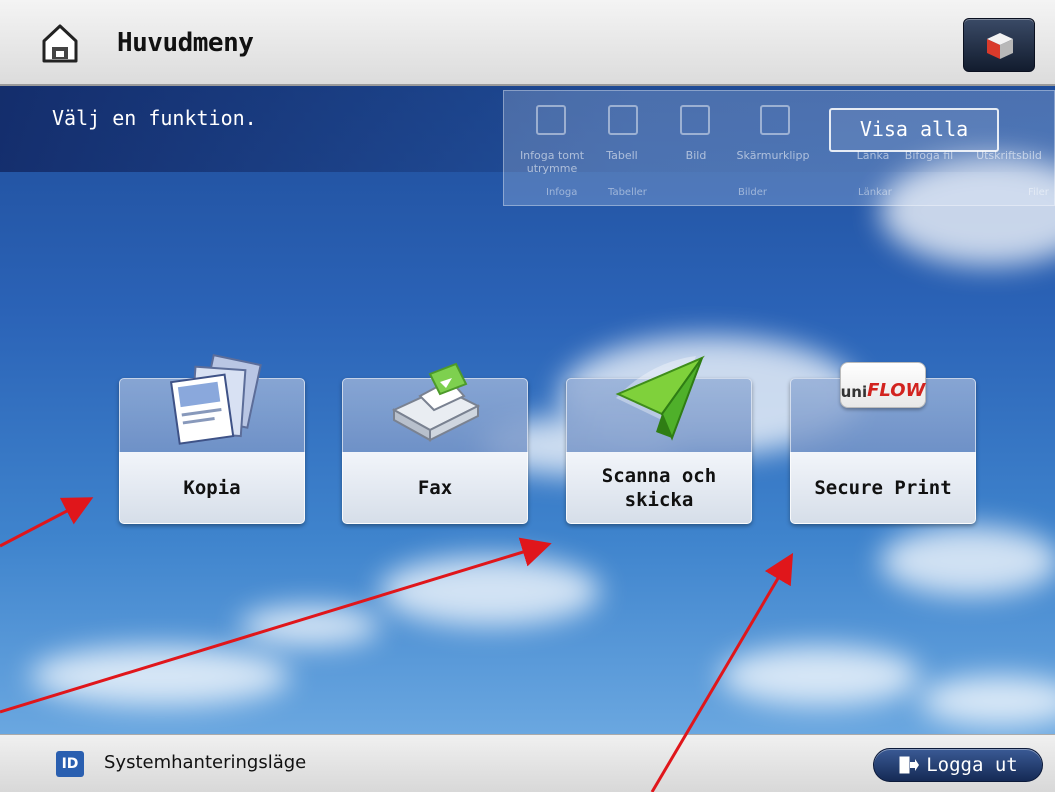 This screenshot has width=1055, height=792. Describe the element at coordinates (215, 399) in the screenshot. I see `copy-documents-icon` at that location.